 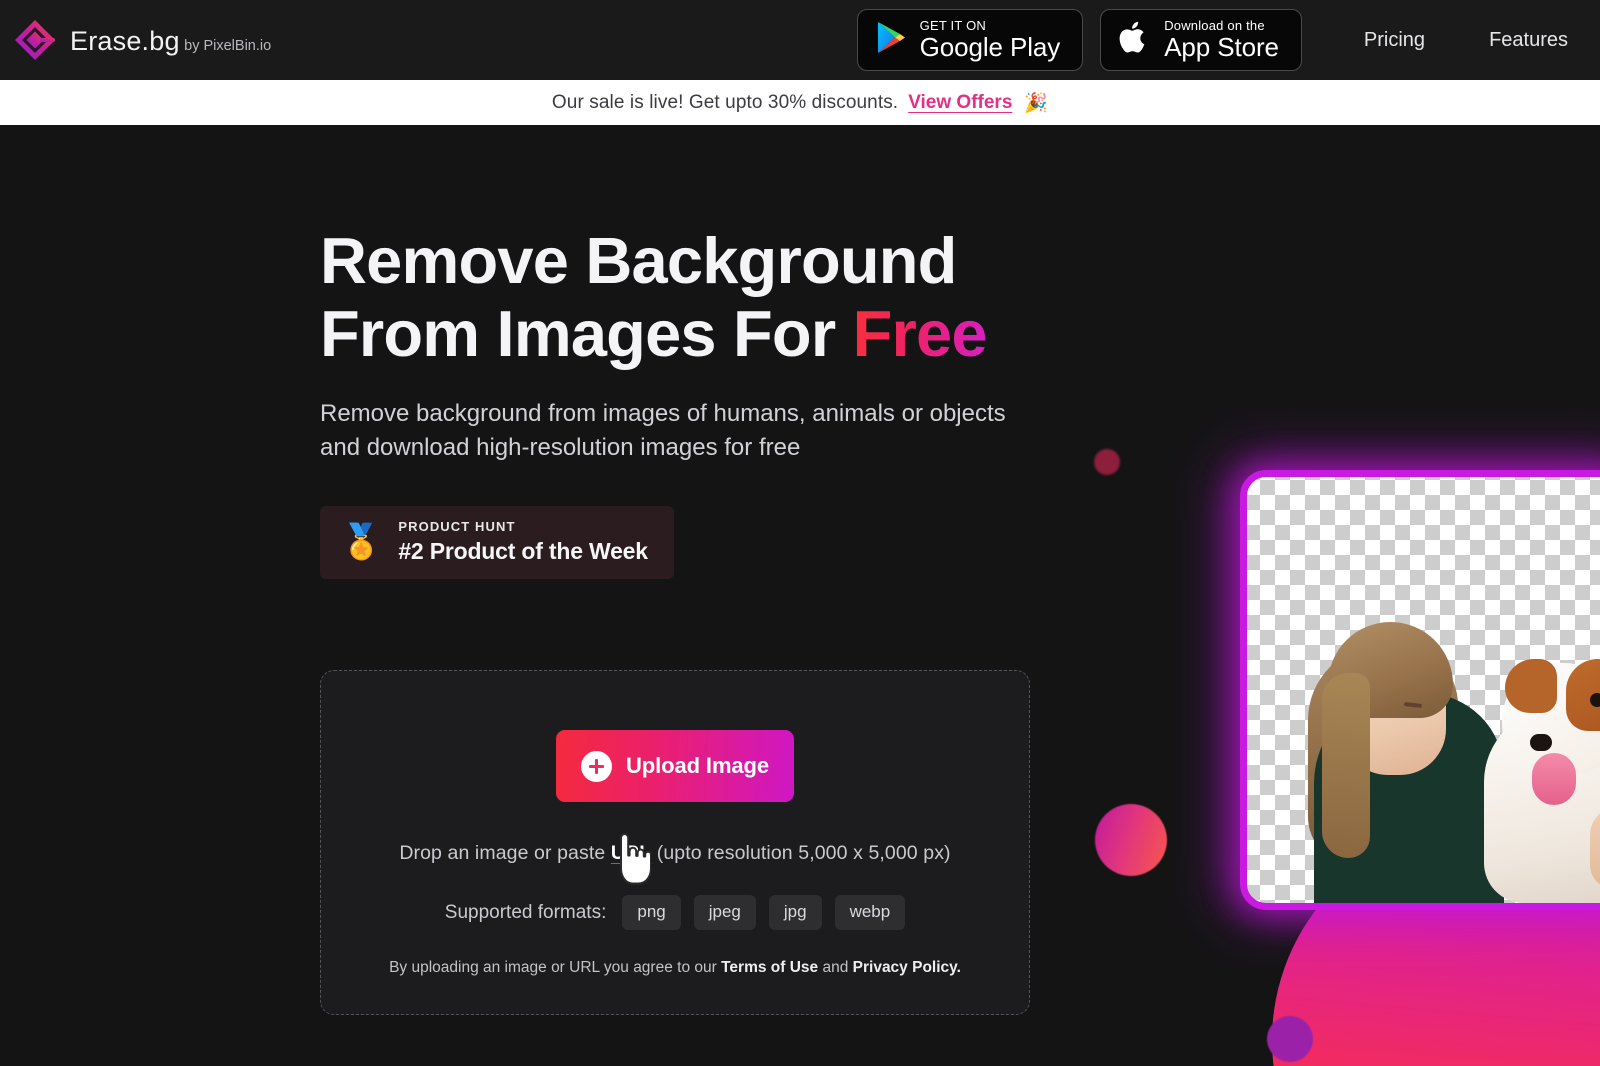 I want to click on apple-icon, so click(x=1134, y=40).